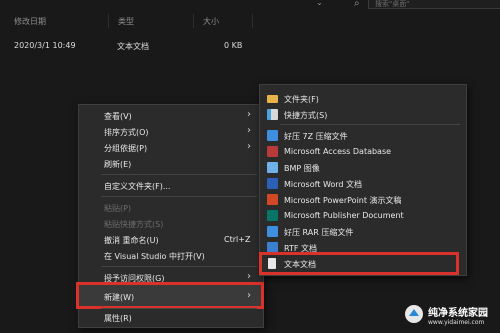  I want to click on watermark-title: 纯净系统家园, so click(458, 313).